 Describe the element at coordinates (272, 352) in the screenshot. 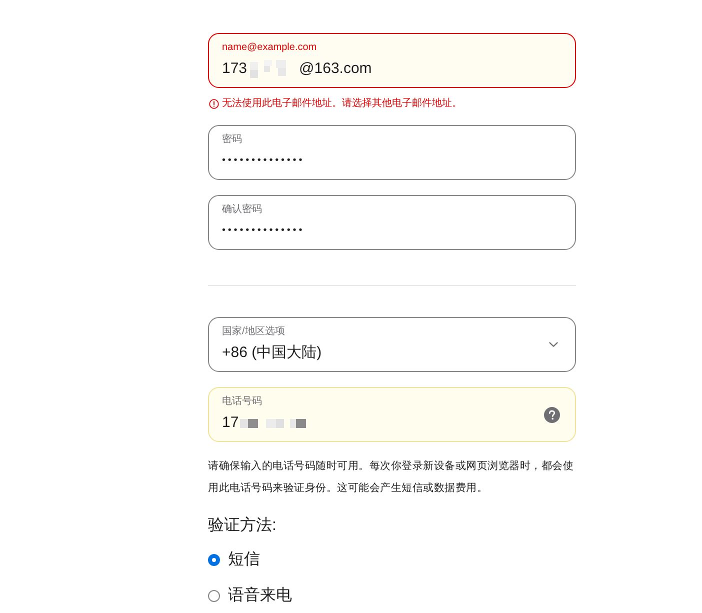

I see `field-value: +86 (中国大陆)` at that location.